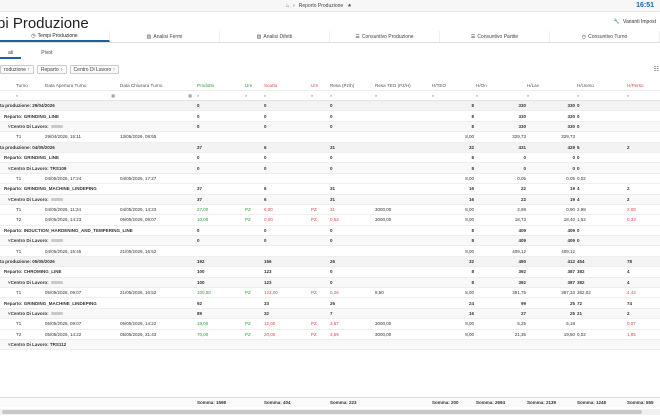 This screenshot has height=420, width=660. Describe the element at coordinates (287, 85) in the screenshot. I see `column-header: Scarto` at that location.